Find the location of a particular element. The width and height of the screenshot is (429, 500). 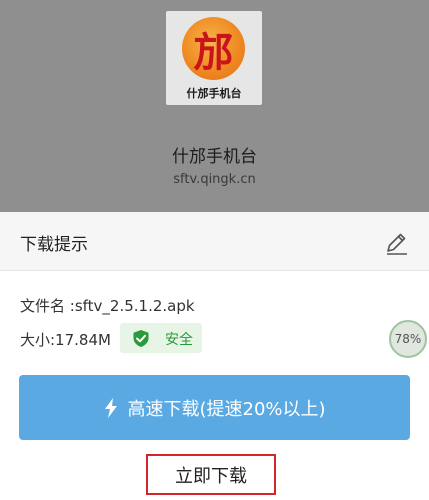

pencil-icon is located at coordinates (396, 243).